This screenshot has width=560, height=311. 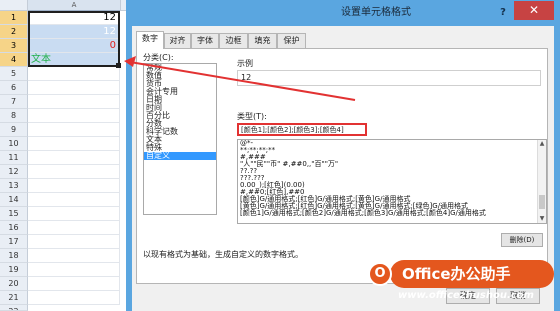 I want to click on category-label: 分类(C):, so click(x=158, y=57).